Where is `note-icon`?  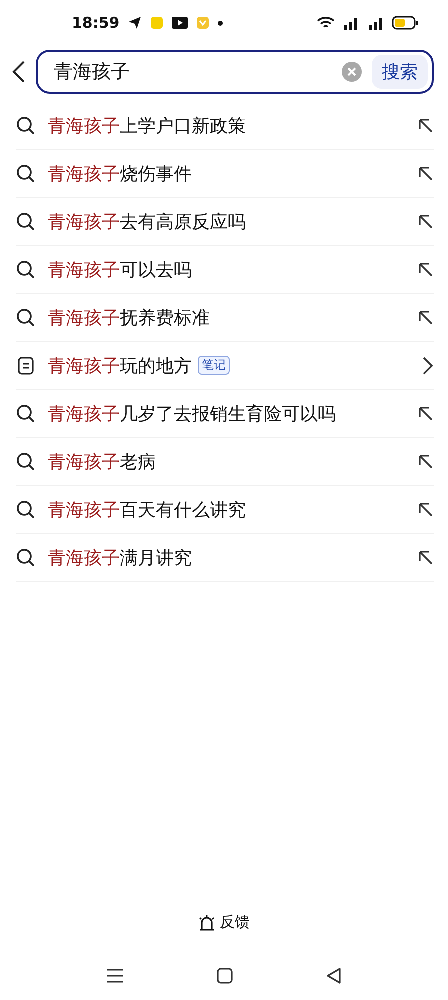 note-icon is located at coordinates (26, 366).